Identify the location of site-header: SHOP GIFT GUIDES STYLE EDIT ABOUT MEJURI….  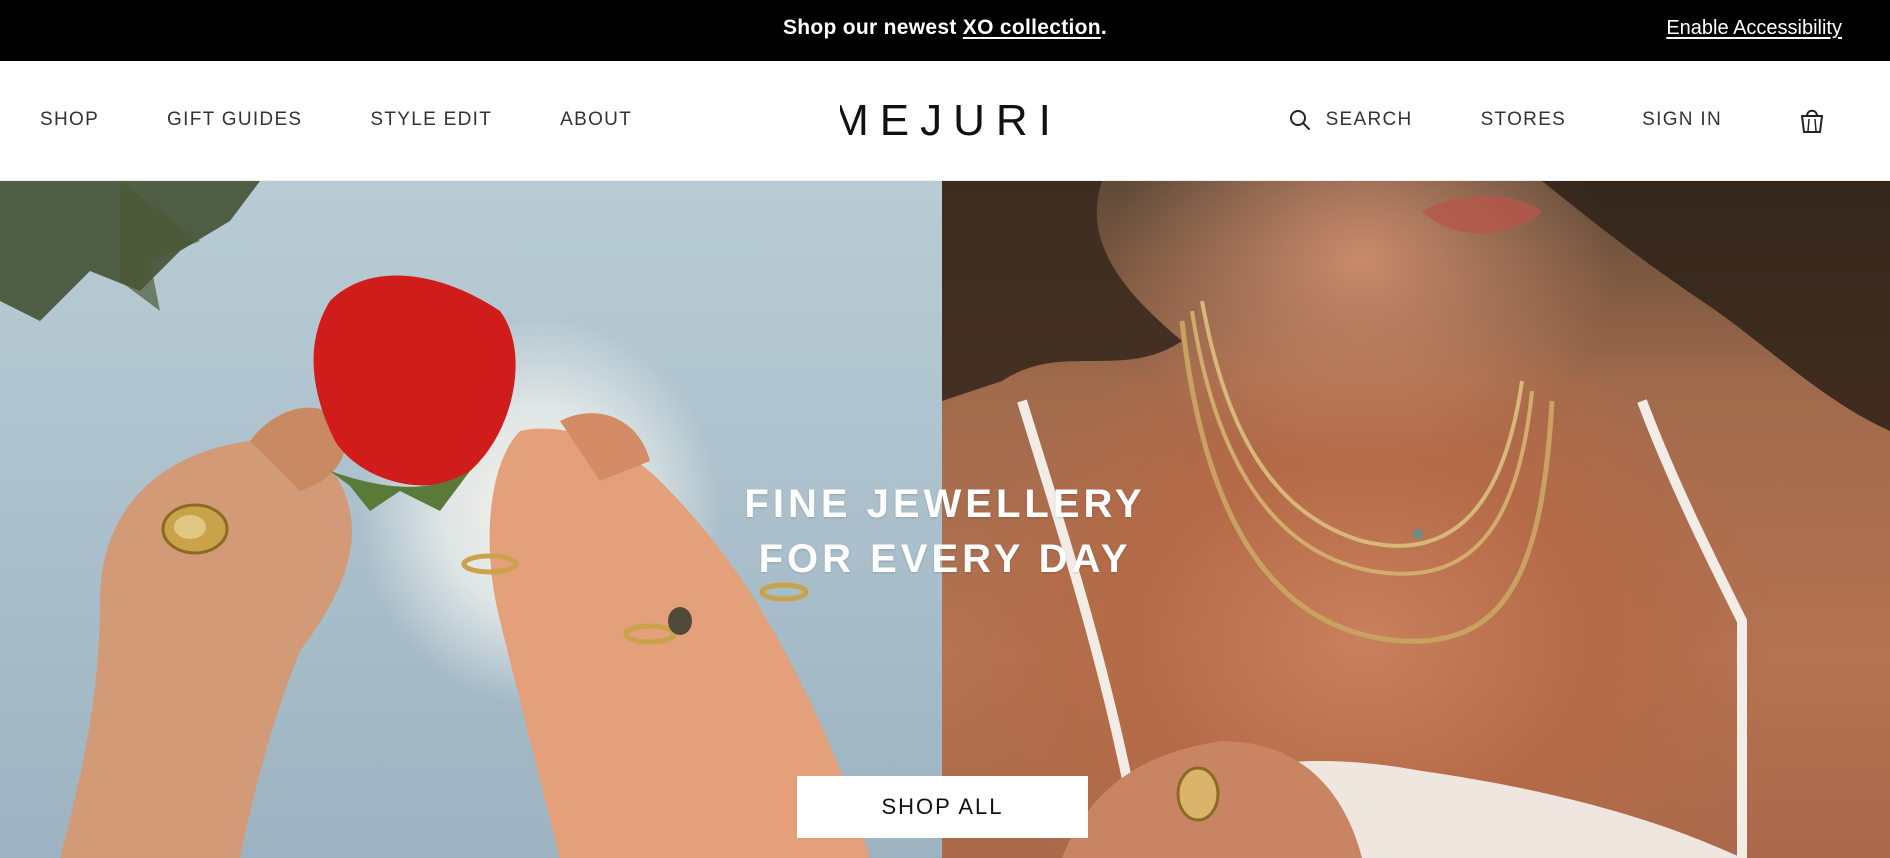
(945, 121).